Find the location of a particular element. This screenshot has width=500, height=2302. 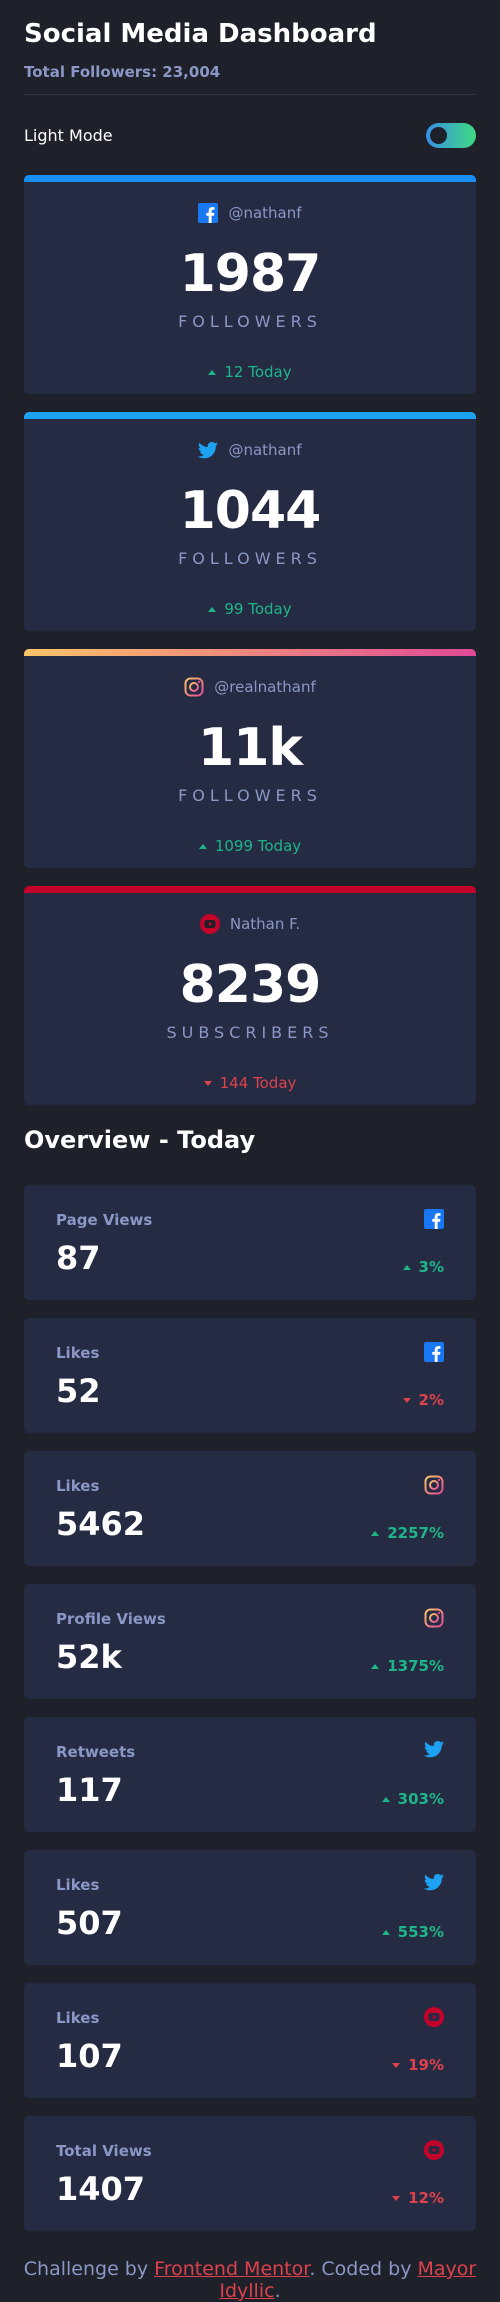

toggle-knob is located at coordinates (438, 135).